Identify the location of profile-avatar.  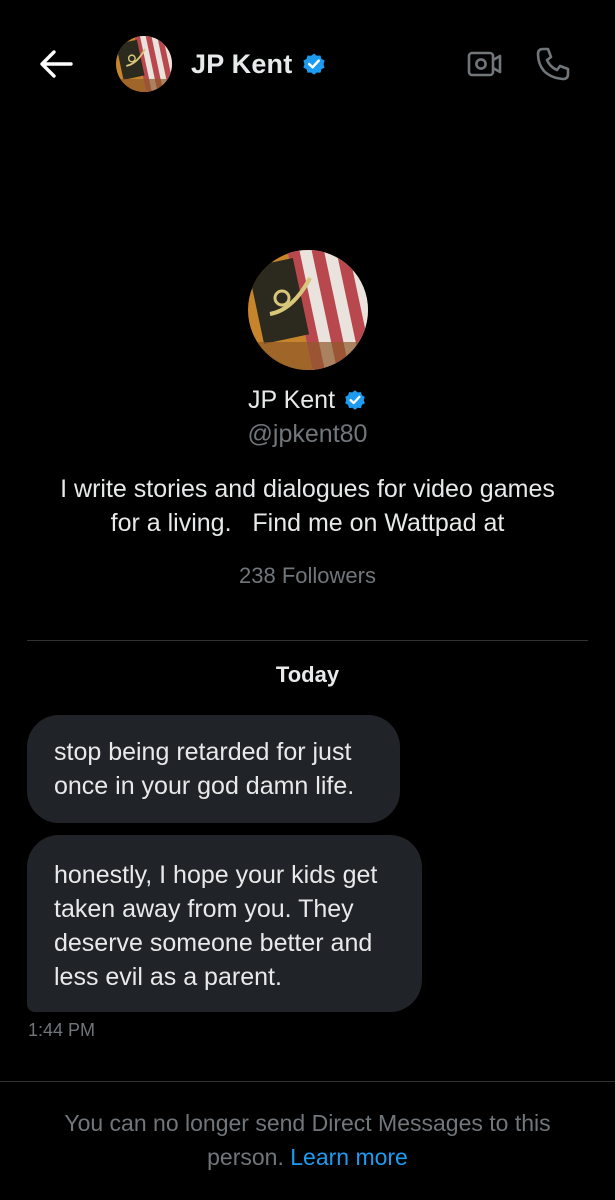
(307, 310).